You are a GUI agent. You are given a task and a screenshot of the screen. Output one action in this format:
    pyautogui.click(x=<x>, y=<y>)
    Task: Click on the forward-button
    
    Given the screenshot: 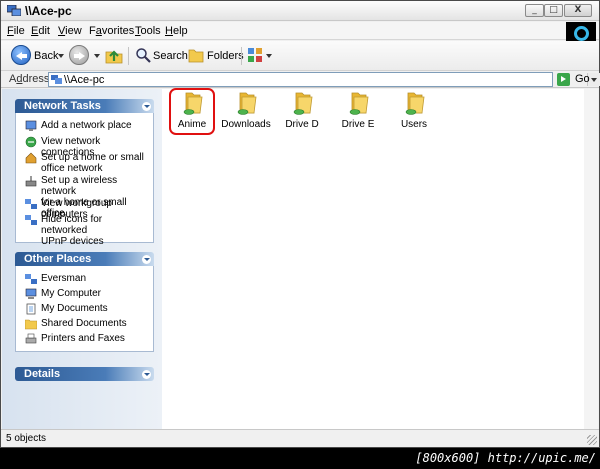 What is the action you would take?
    pyautogui.click(x=79, y=55)
    